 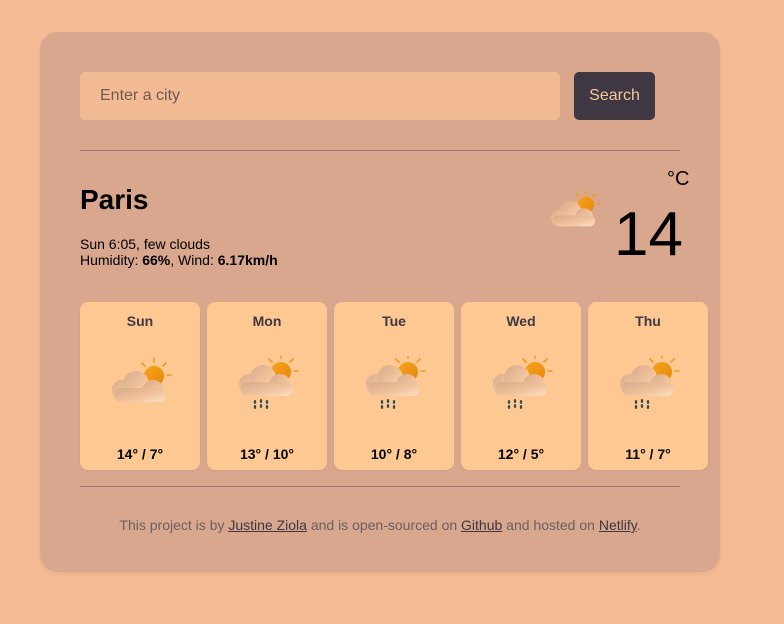 What do you see at coordinates (174, 525) in the screenshot?
I see `footer-text: This project is by` at bounding box center [174, 525].